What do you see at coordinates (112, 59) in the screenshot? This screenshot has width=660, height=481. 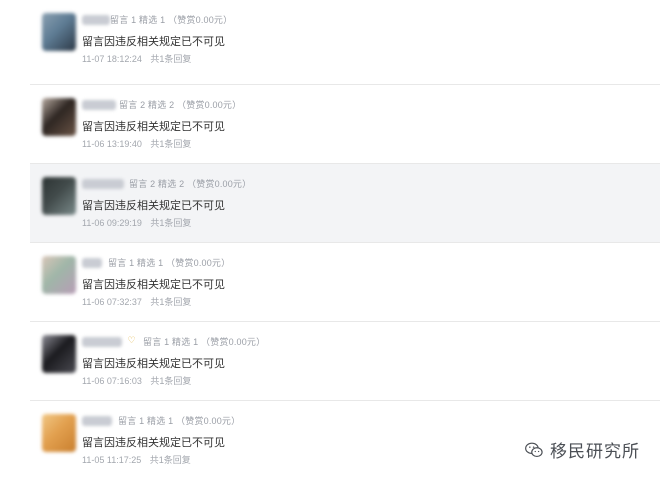 I see `comment-time: 11-07 18:12:24` at bounding box center [112, 59].